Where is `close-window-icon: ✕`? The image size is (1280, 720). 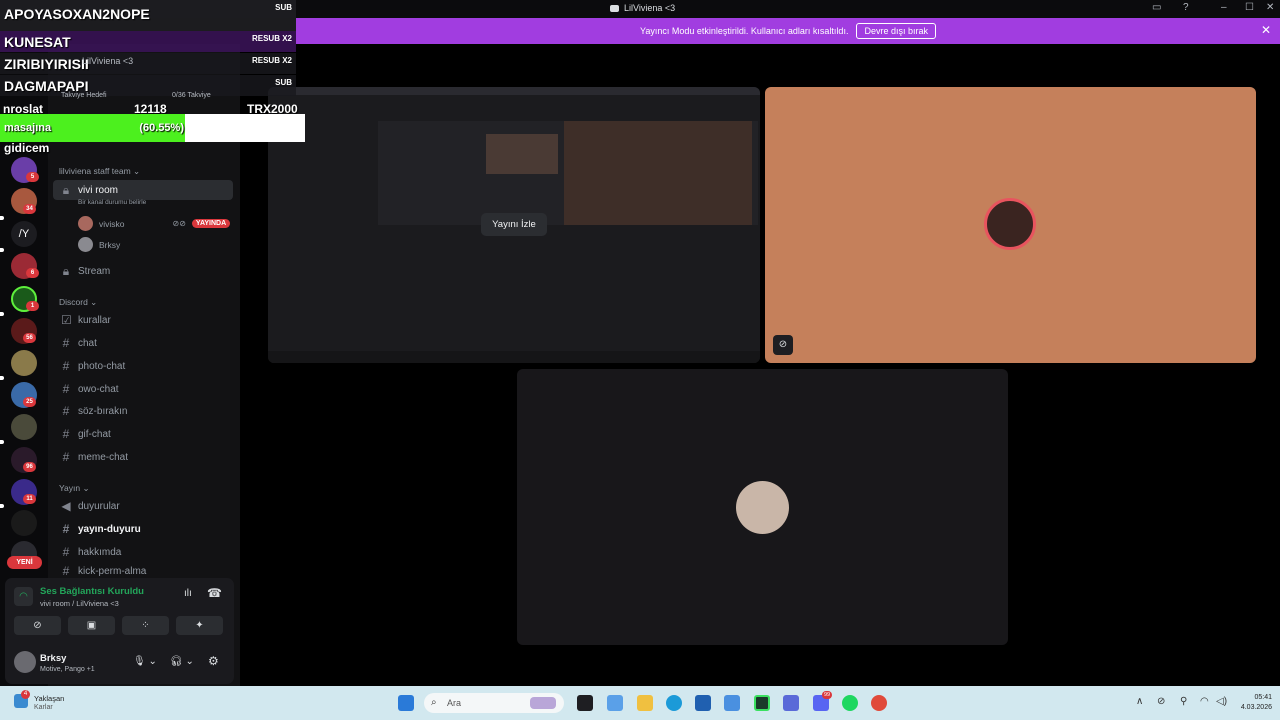
close-window-icon: ✕ is located at coordinates (1270, 7).